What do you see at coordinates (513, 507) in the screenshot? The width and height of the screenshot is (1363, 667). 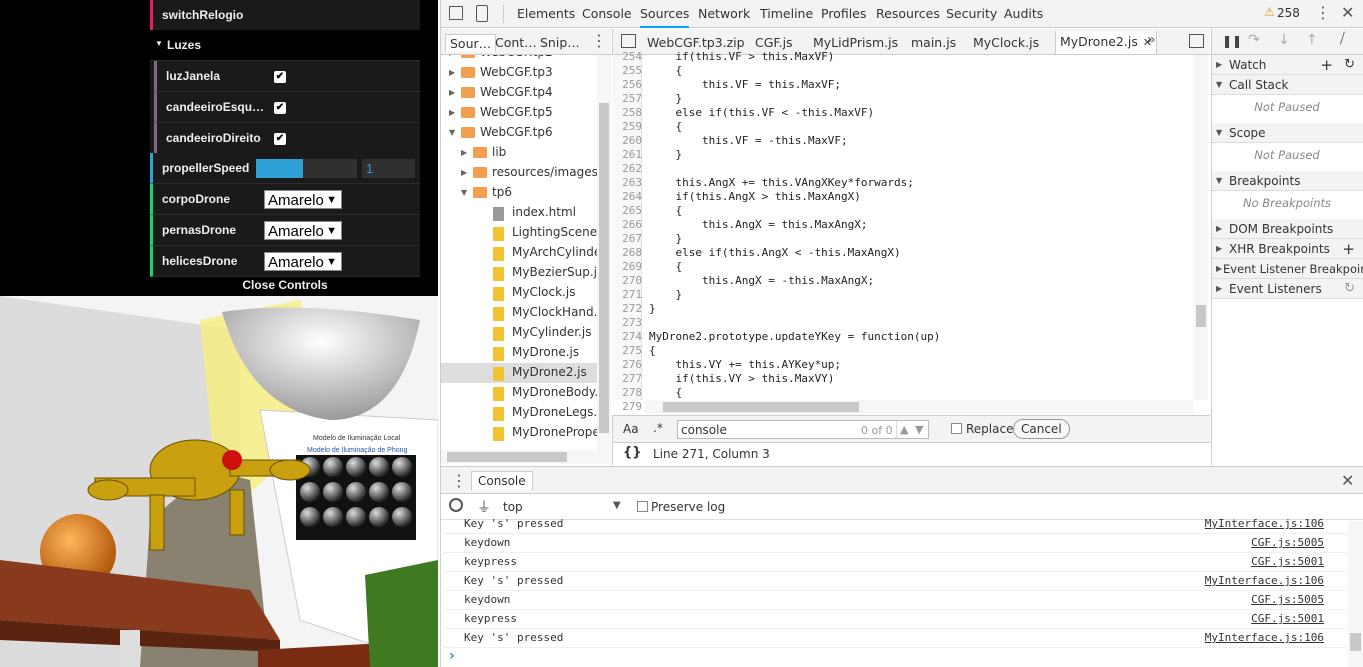 I see `context-select: top` at bounding box center [513, 507].